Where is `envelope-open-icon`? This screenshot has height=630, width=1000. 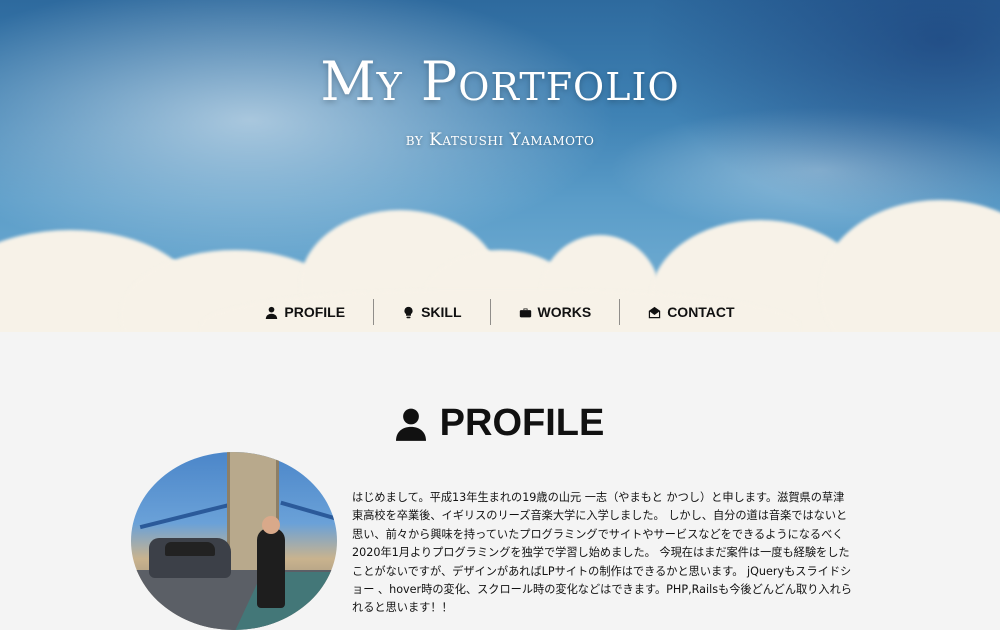
envelope-open-icon is located at coordinates (655, 312).